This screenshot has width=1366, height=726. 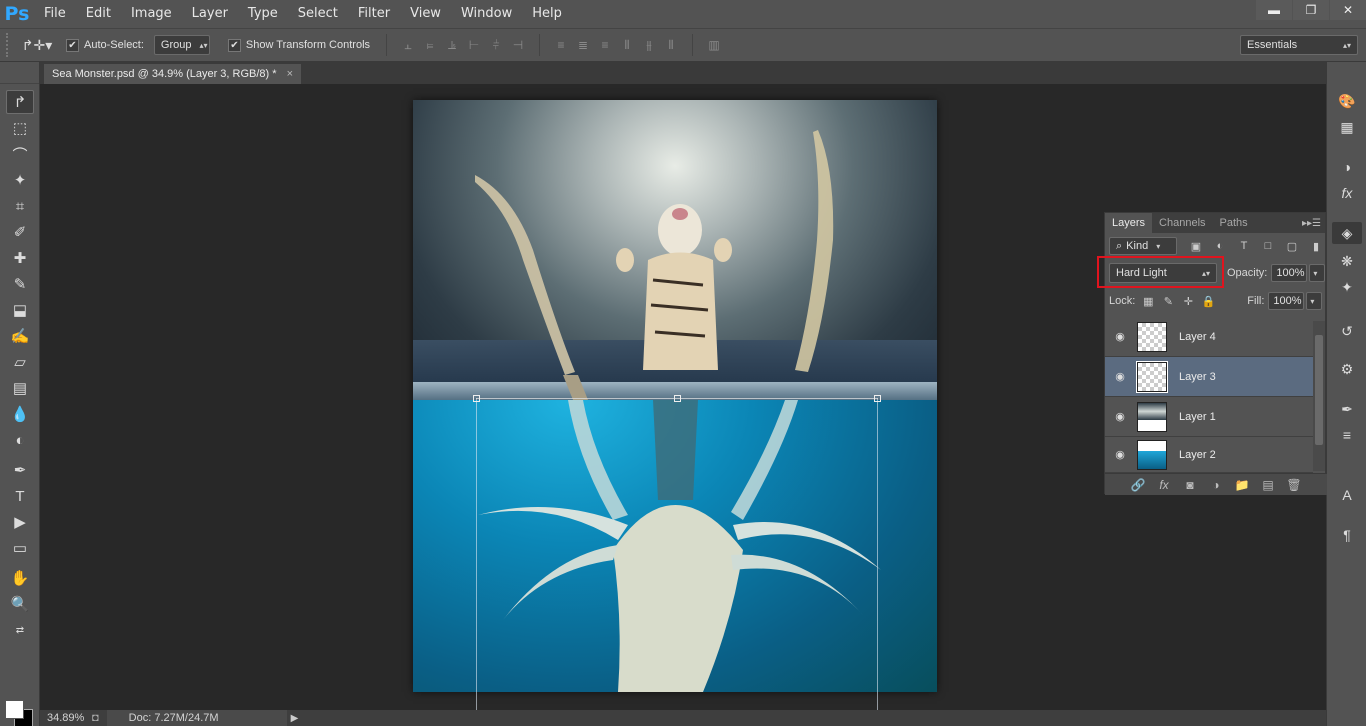 I want to click on menu-select: Select, so click(x=318, y=14).